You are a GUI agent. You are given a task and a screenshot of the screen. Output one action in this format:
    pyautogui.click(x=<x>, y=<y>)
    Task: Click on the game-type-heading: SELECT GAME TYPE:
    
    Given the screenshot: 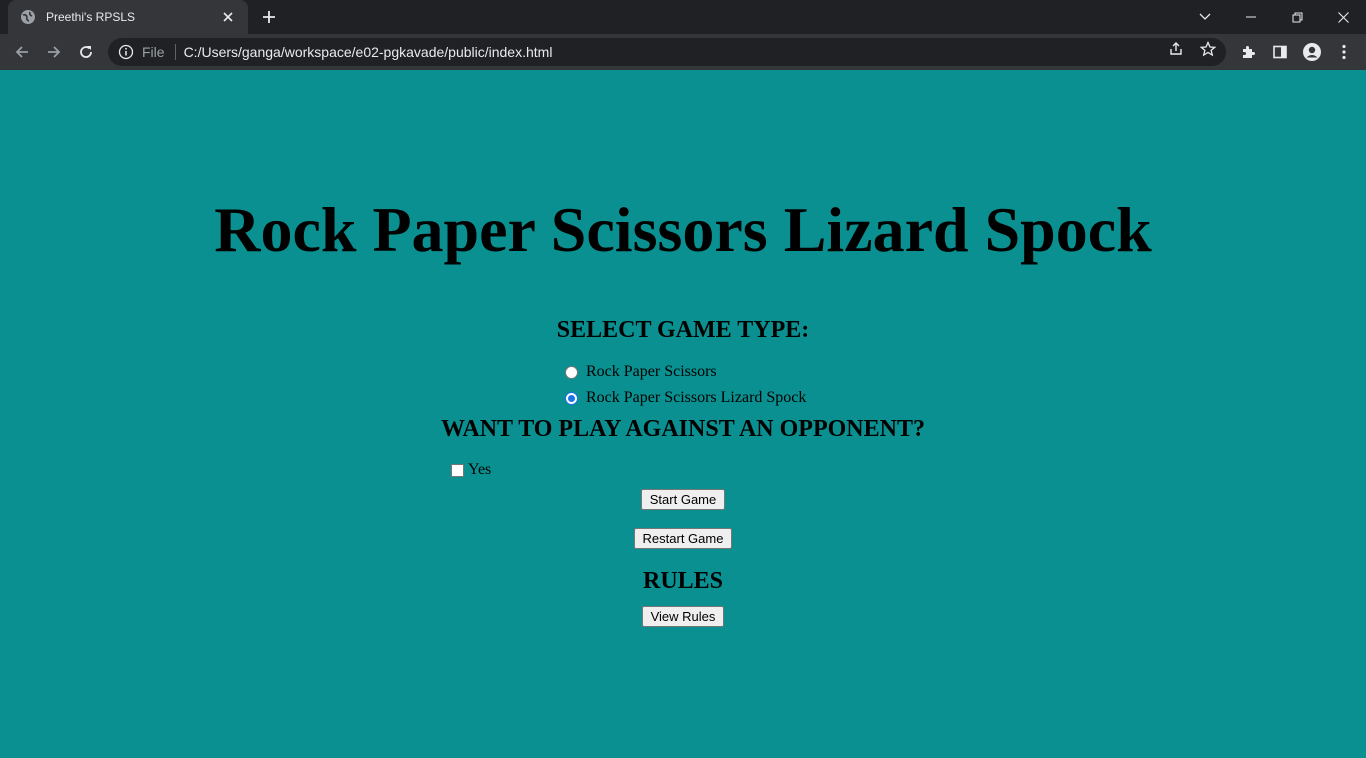 What is the action you would take?
    pyautogui.click(x=683, y=330)
    